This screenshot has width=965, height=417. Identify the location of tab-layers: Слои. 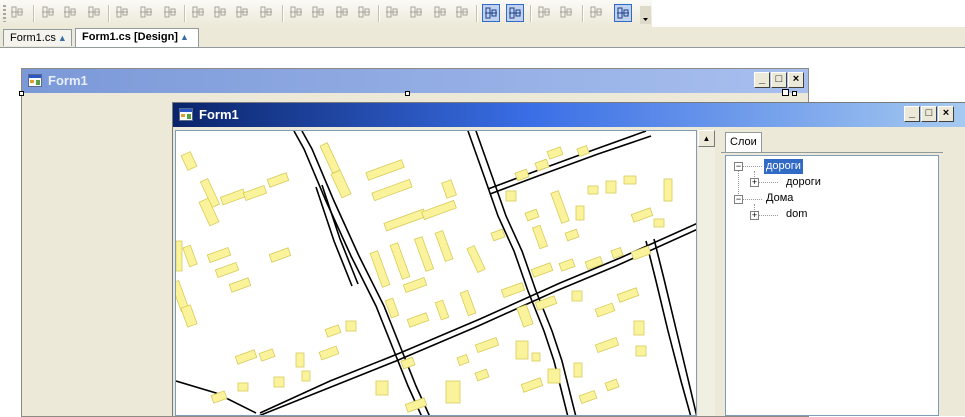
(743, 142).